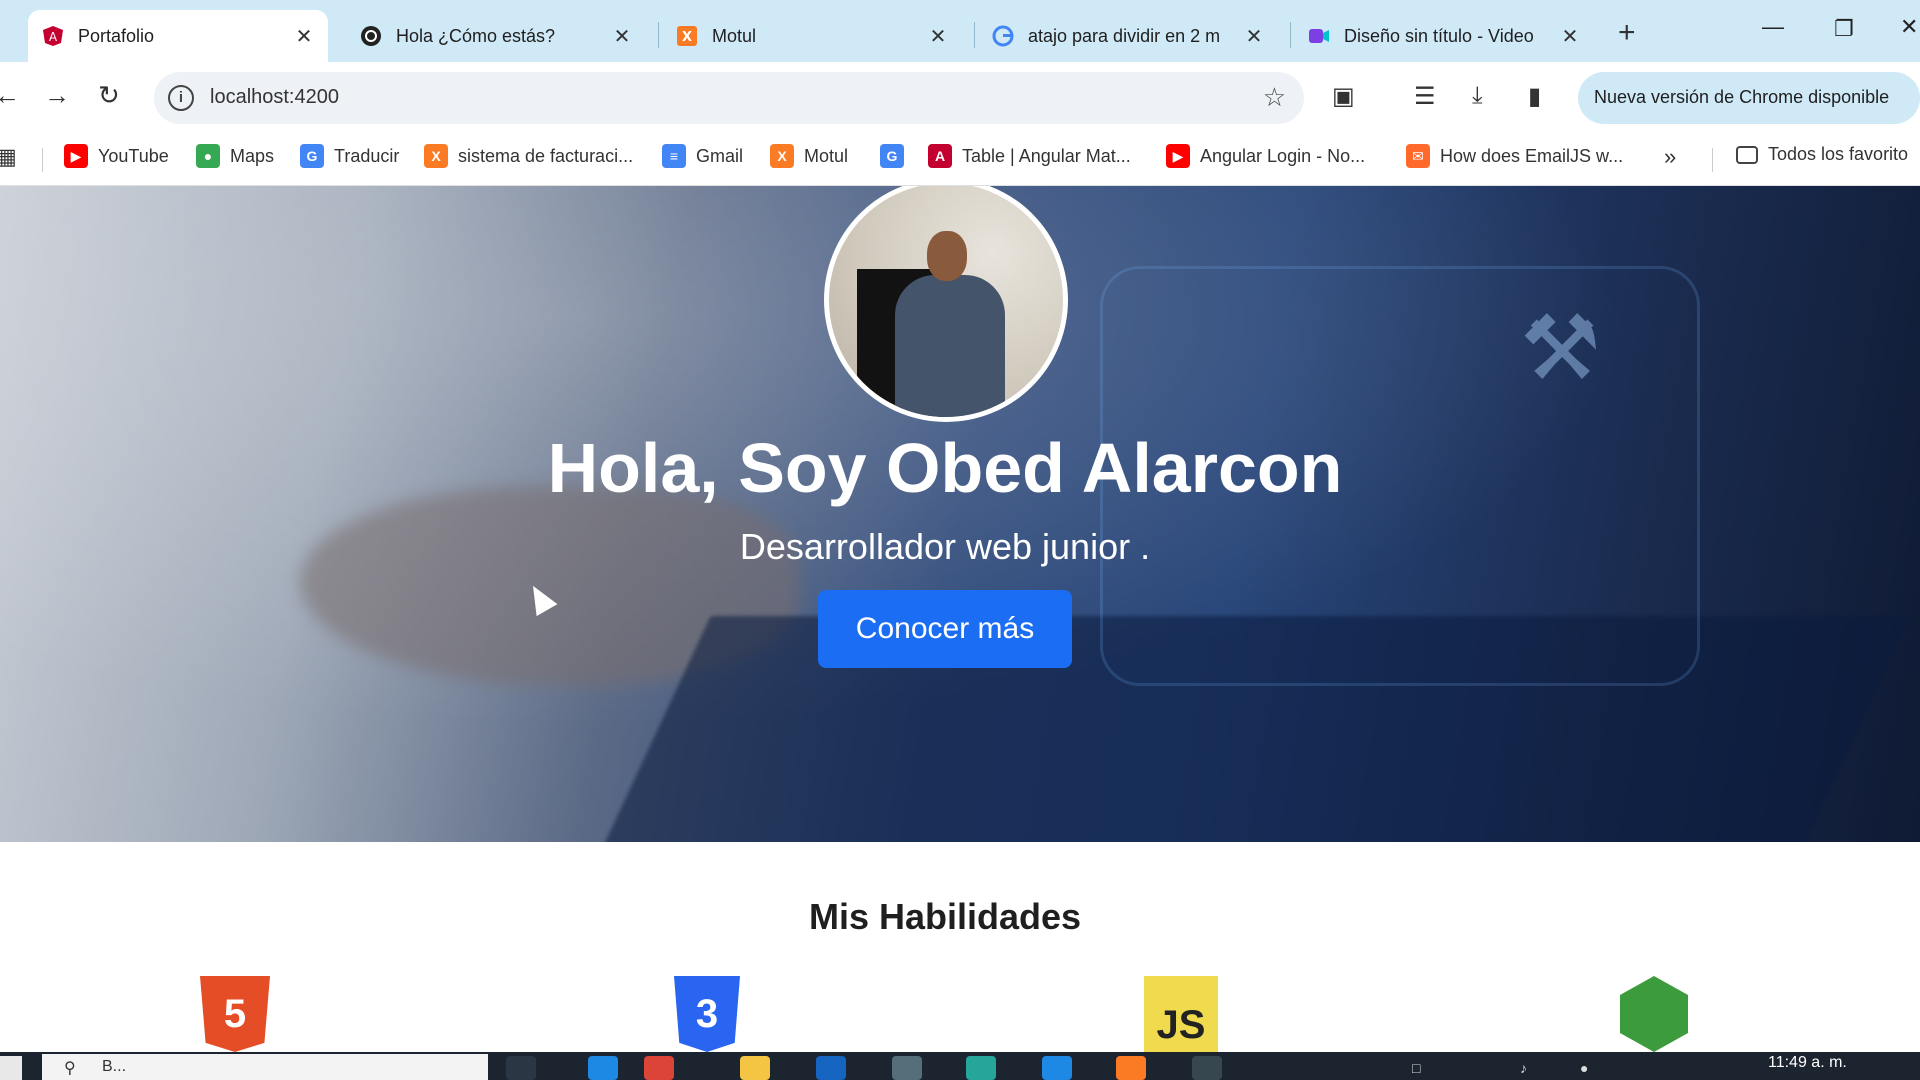 The width and height of the screenshot is (1920, 1080). I want to click on emailjs-icon: ✉, so click(1418, 156).